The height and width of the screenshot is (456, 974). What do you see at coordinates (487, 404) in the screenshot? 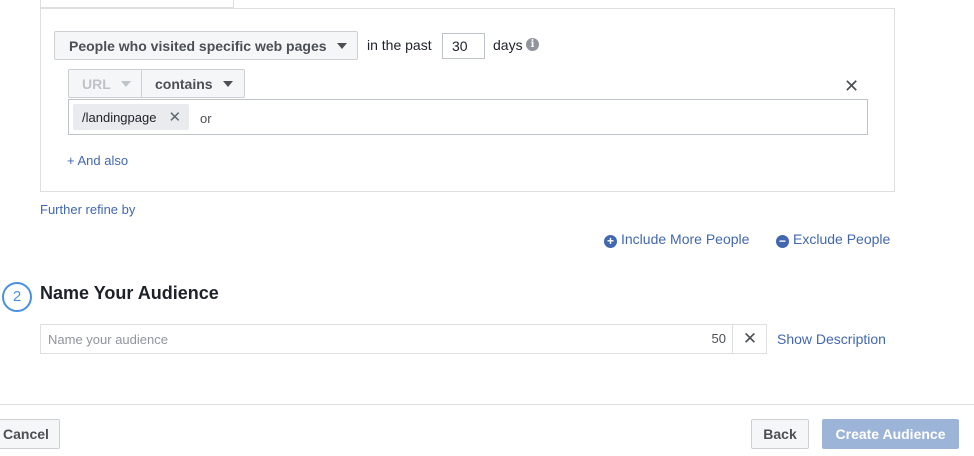
I see `footer-divider` at bounding box center [487, 404].